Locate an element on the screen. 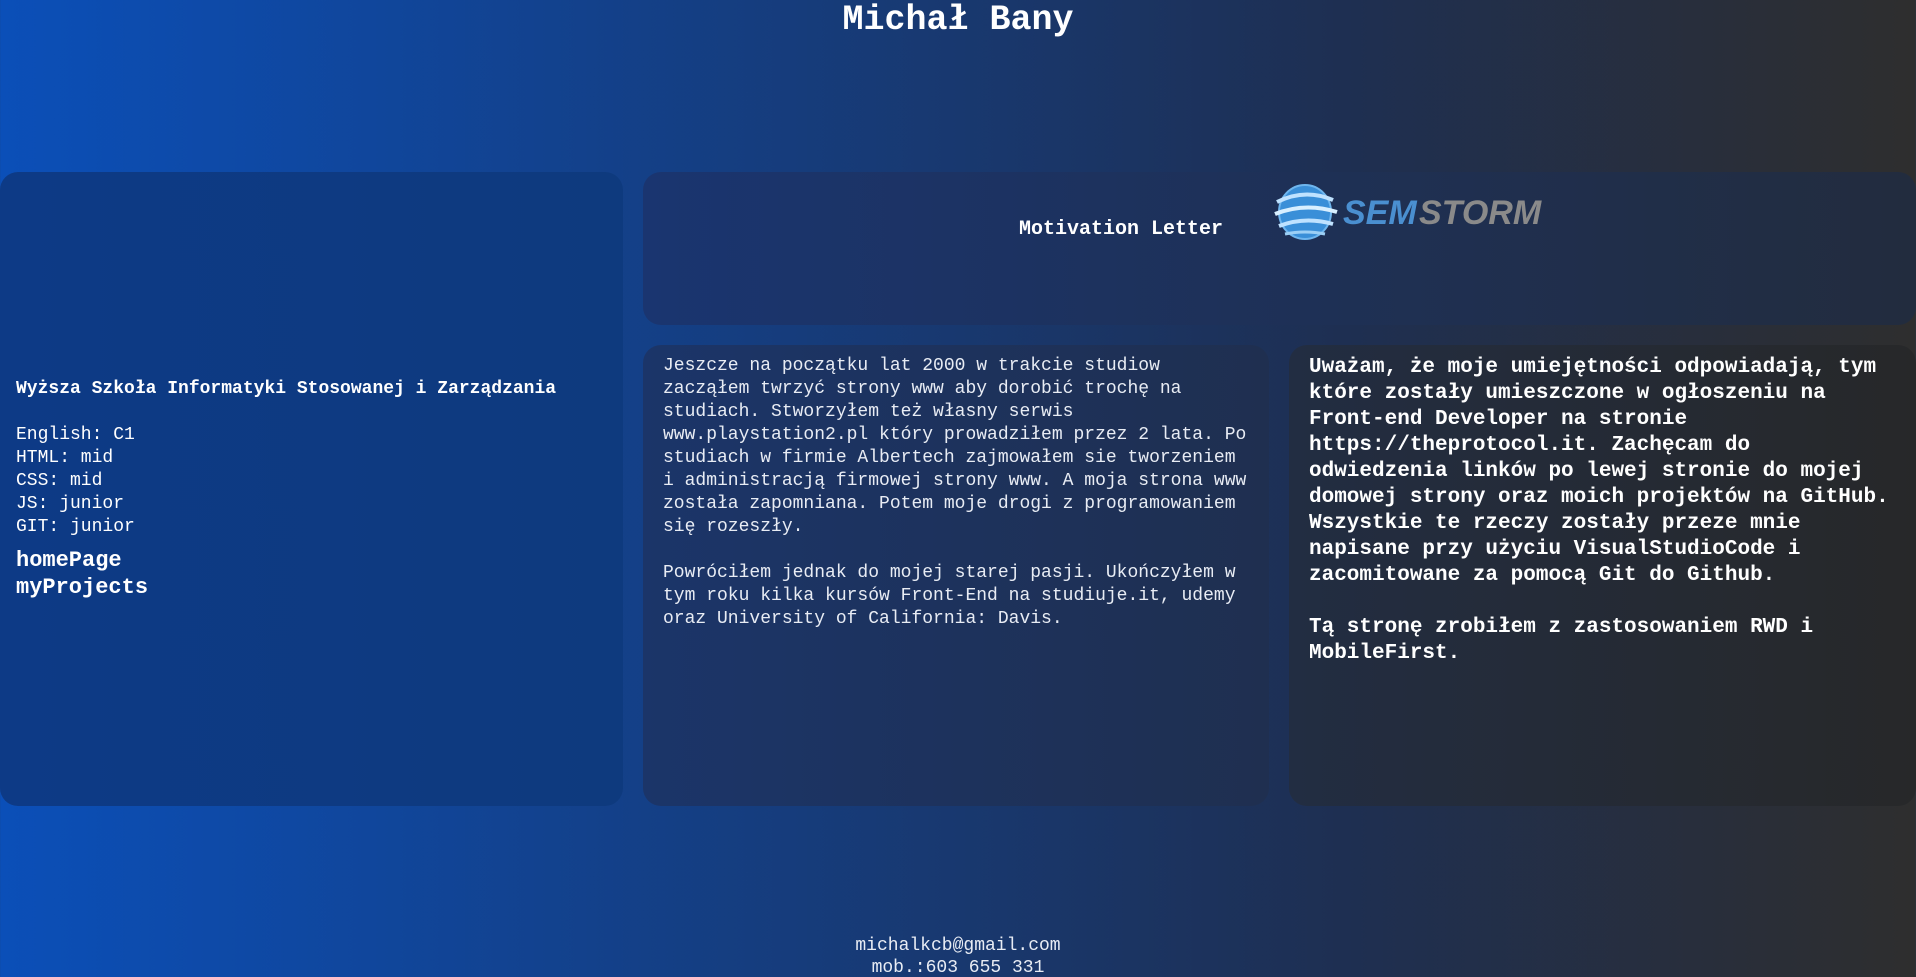 The height and width of the screenshot is (977, 1916). motivation-letter-heading: Motivation Letter is located at coordinates (1121, 229).